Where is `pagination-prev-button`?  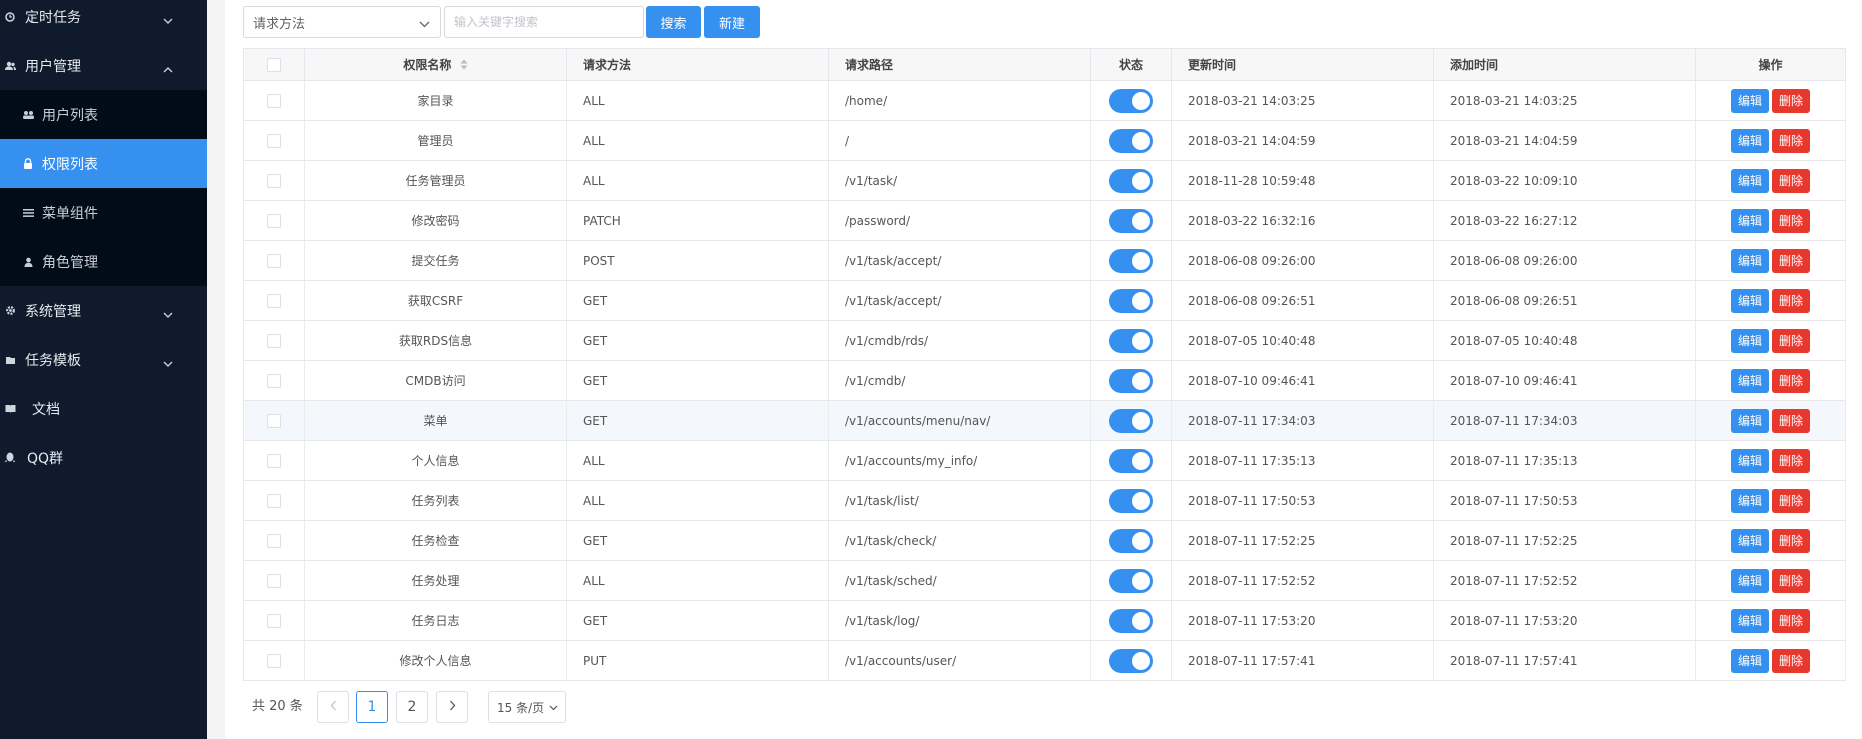 pagination-prev-button is located at coordinates (333, 707).